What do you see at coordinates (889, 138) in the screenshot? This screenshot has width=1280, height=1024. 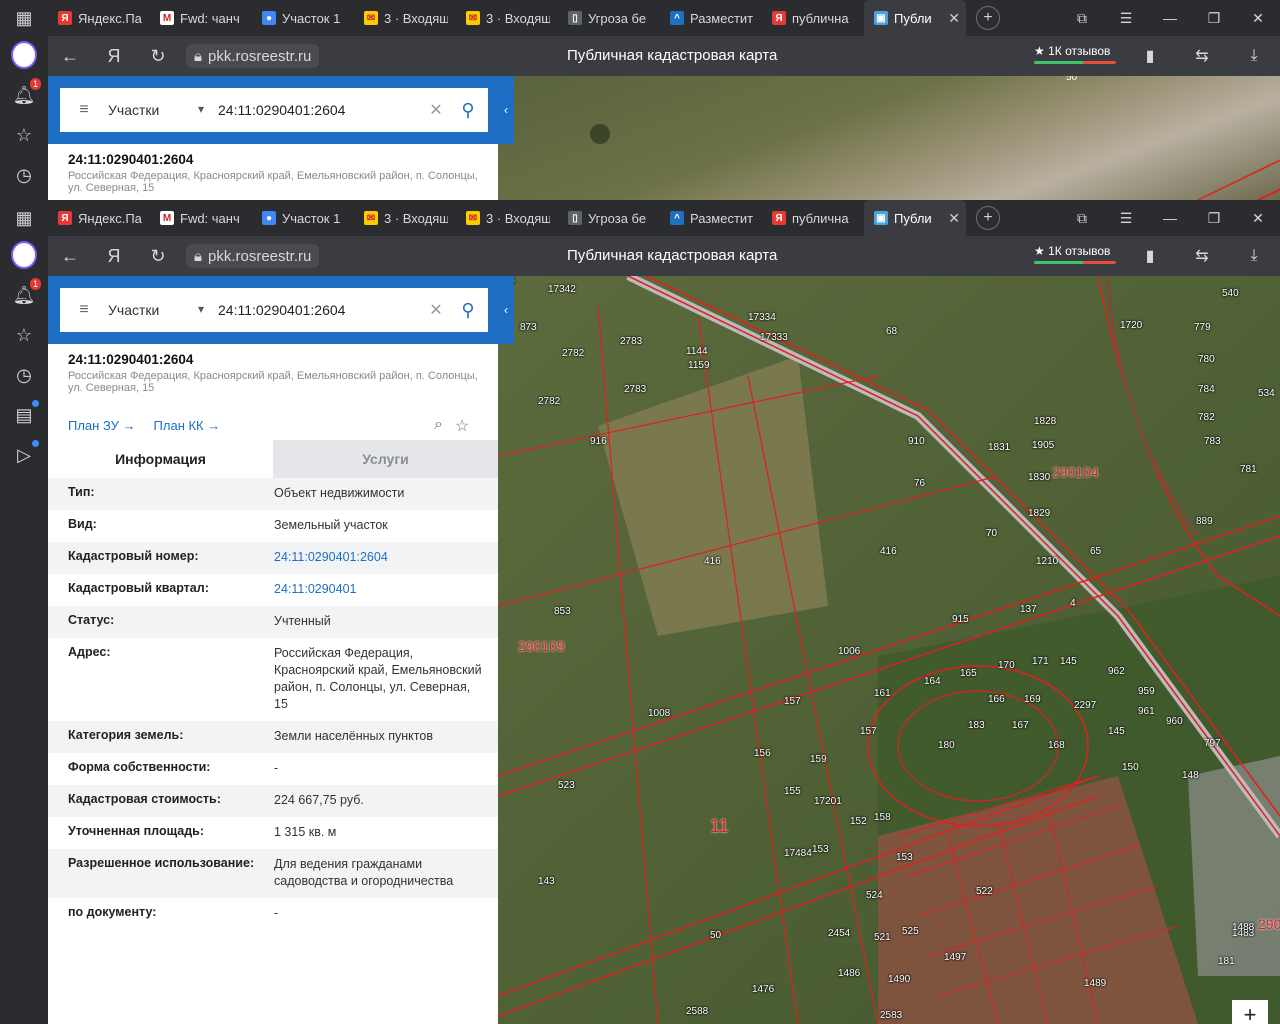 I see `satellite-map: 50 2901` at bounding box center [889, 138].